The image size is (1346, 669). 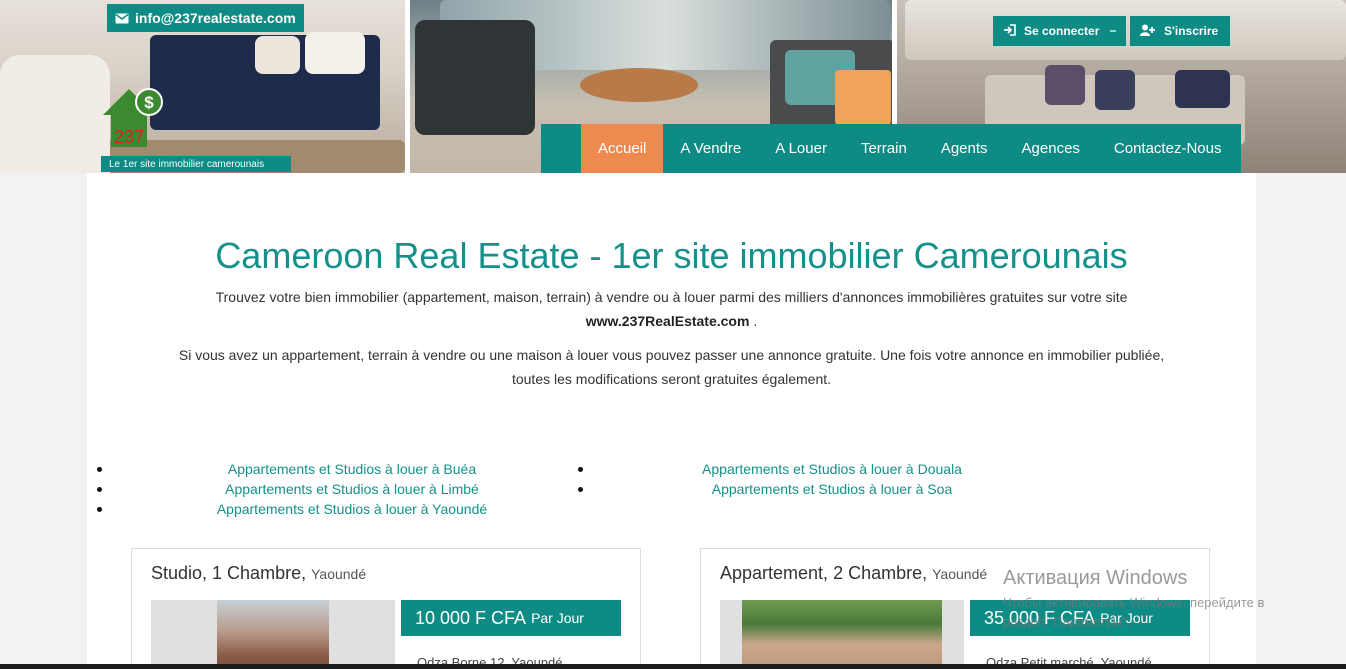 I want to click on logo-text: 237, so click(x=129, y=137).